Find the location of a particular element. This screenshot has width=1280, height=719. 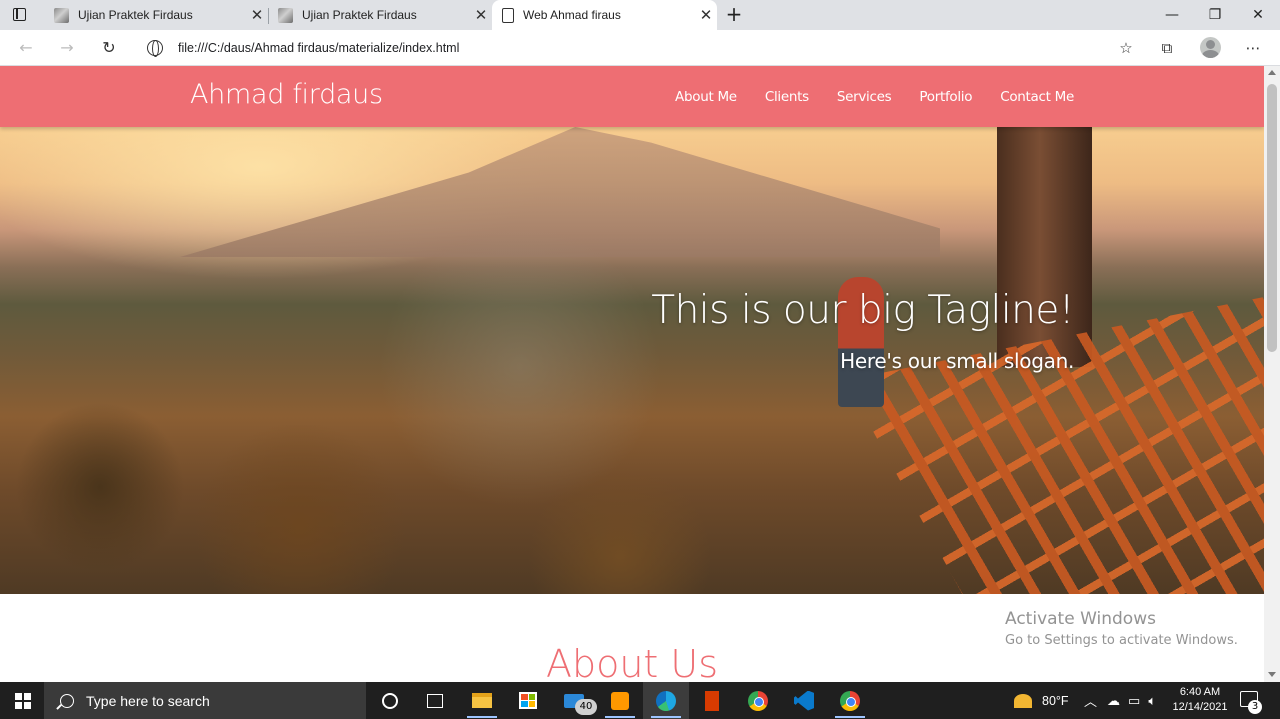

notification-count-badge: 3 is located at coordinates (1255, 707).